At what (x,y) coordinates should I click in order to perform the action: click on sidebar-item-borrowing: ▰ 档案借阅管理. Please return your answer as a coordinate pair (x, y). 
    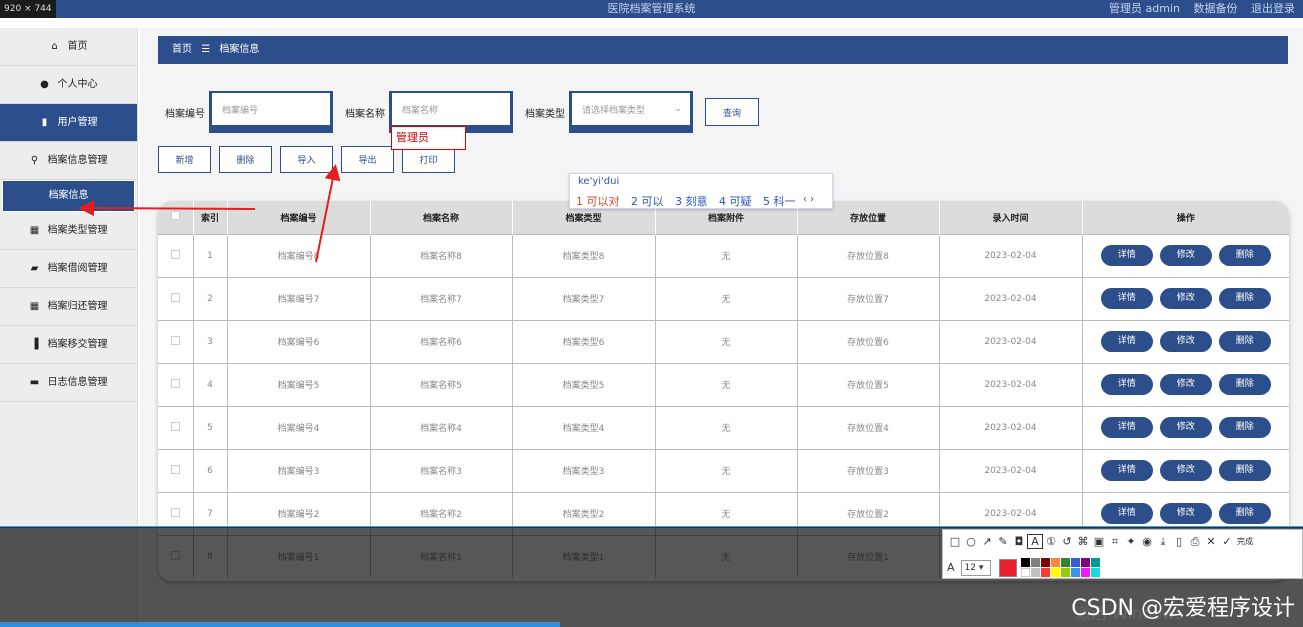
    Looking at the image, I should click on (68, 269).